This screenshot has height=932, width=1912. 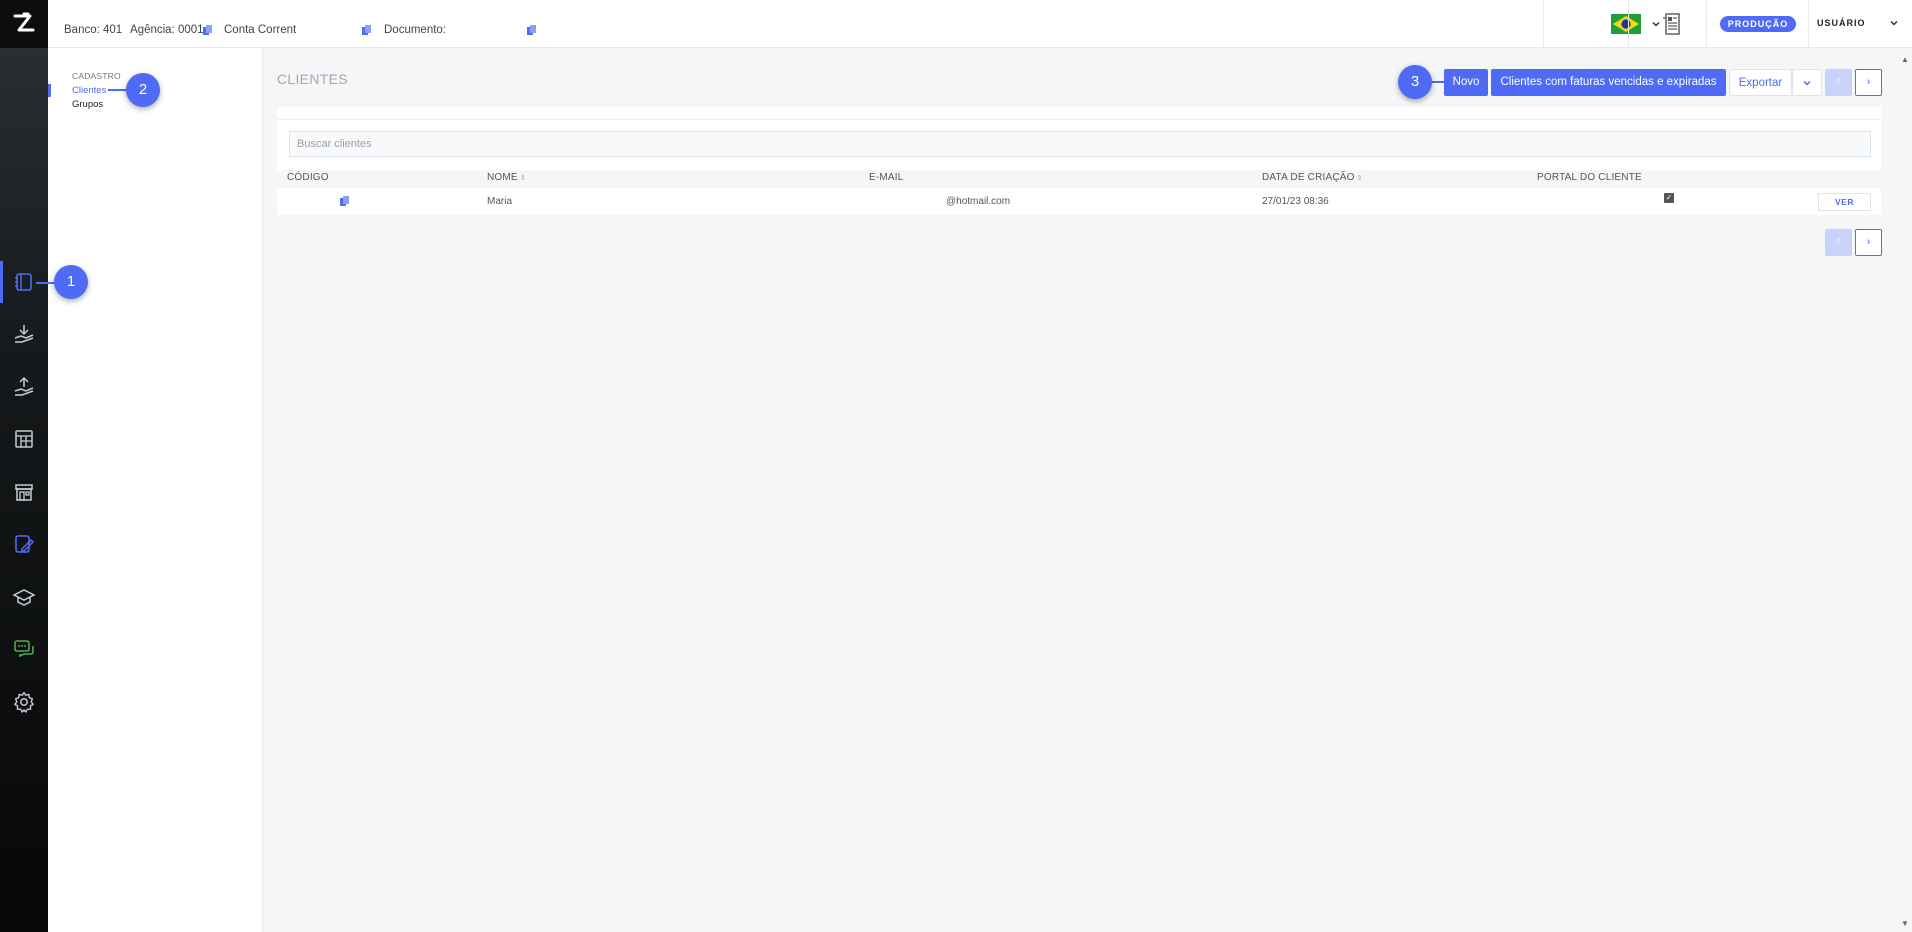 I want to click on table-row, so click(x=1079, y=202).